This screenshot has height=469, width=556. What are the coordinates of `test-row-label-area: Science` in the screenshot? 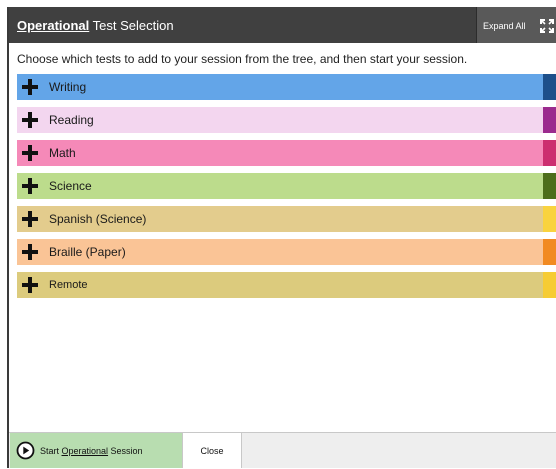 It's located at (293, 186).